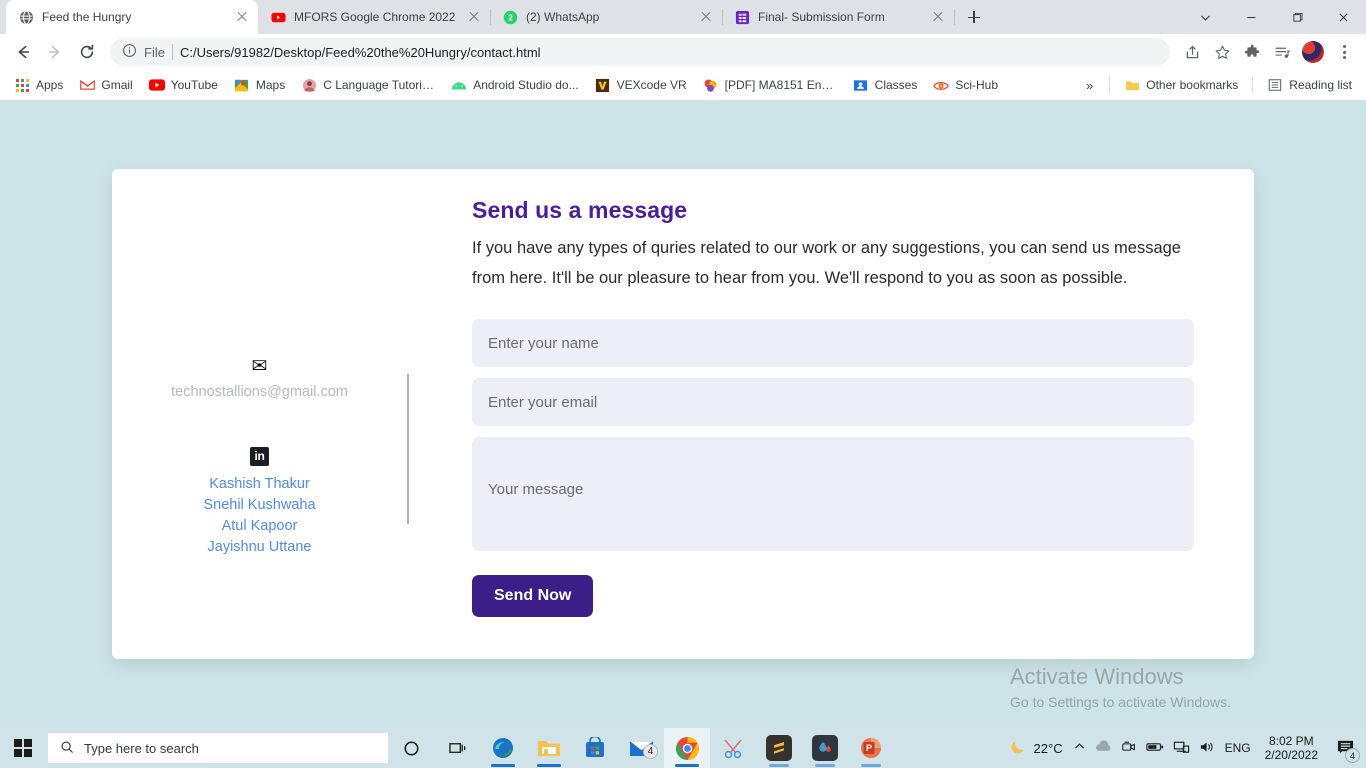 Image resolution: width=1366 pixels, height=768 pixels. Describe the element at coordinates (1207, 748) in the screenshot. I see `volume-icon` at that location.